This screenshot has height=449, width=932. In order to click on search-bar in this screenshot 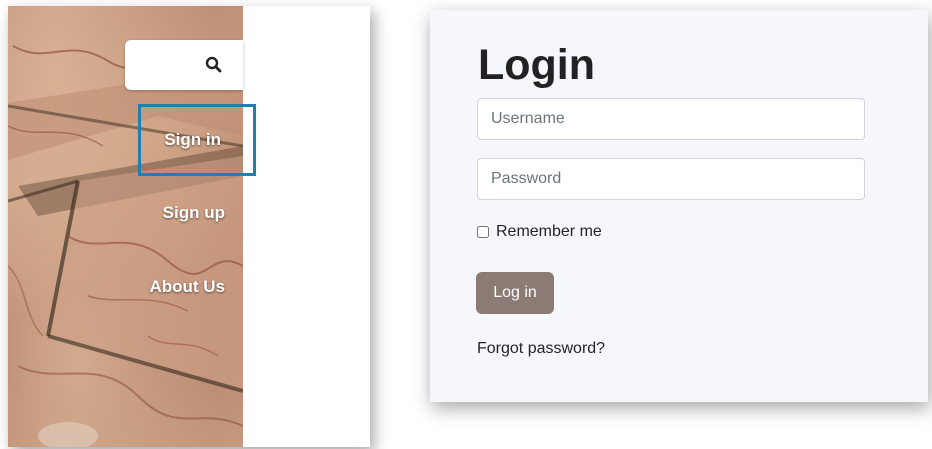, I will do `click(184, 65)`.